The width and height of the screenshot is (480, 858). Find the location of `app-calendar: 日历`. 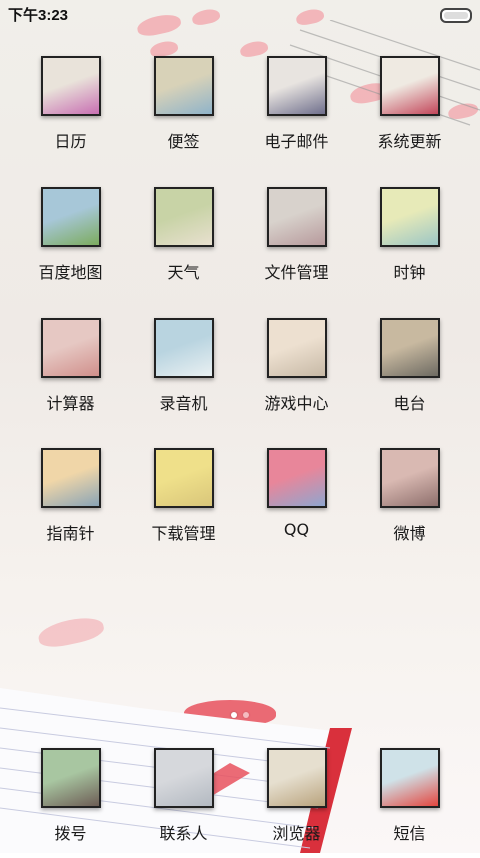

app-calendar: 日历 is located at coordinates (70, 111).